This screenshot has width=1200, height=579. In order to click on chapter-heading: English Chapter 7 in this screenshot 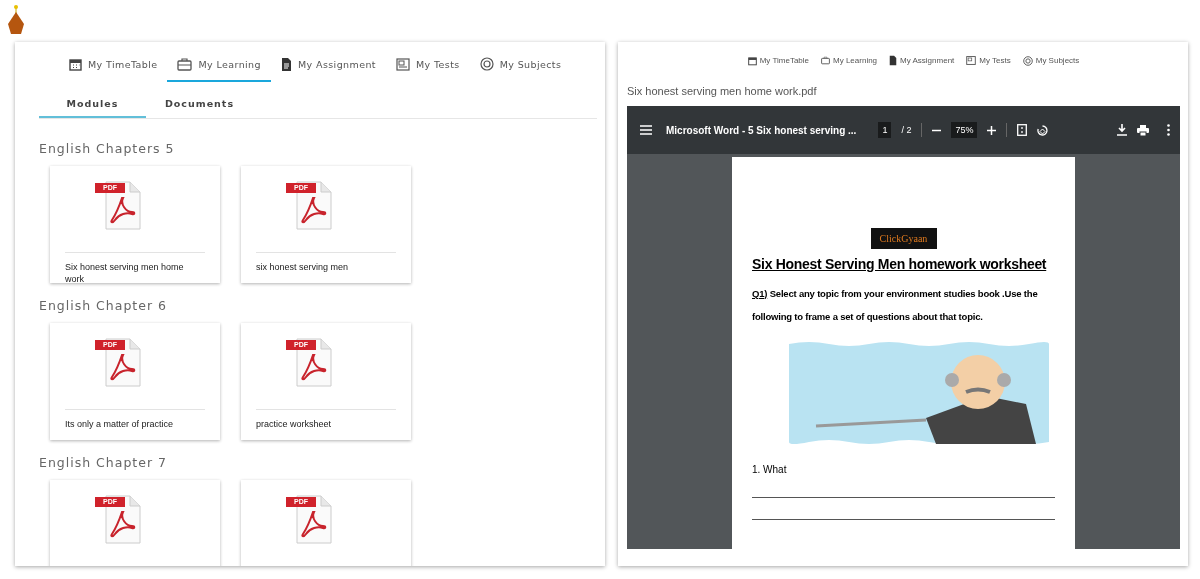, I will do `click(103, 462)`.